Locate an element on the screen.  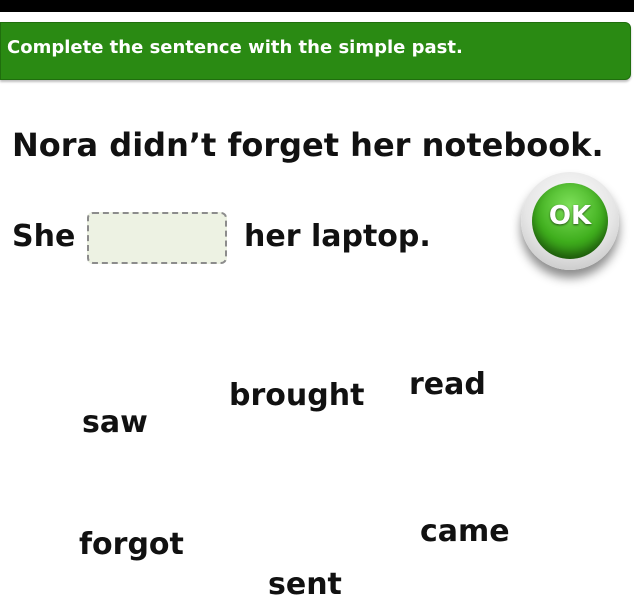
ok-button-face: OK is located at coordinates (570, 221).